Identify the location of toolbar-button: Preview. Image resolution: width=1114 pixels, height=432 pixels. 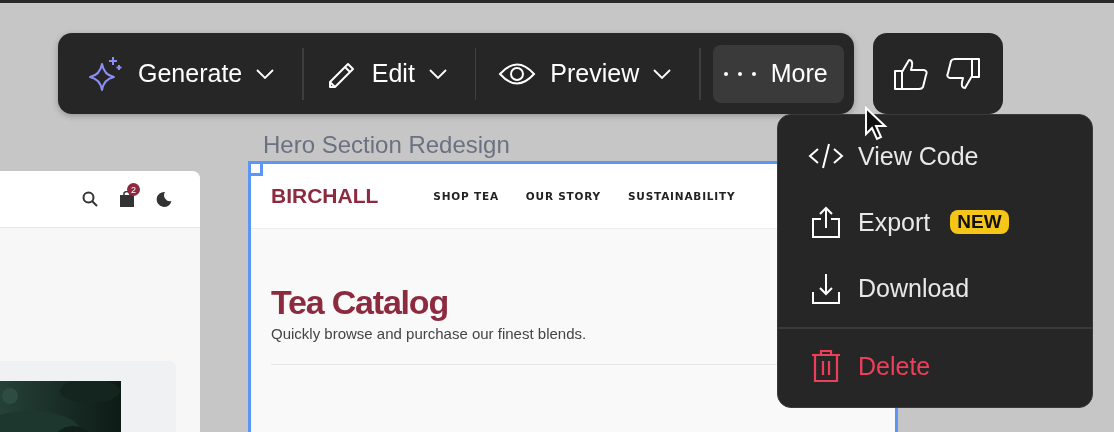
(588, 73).